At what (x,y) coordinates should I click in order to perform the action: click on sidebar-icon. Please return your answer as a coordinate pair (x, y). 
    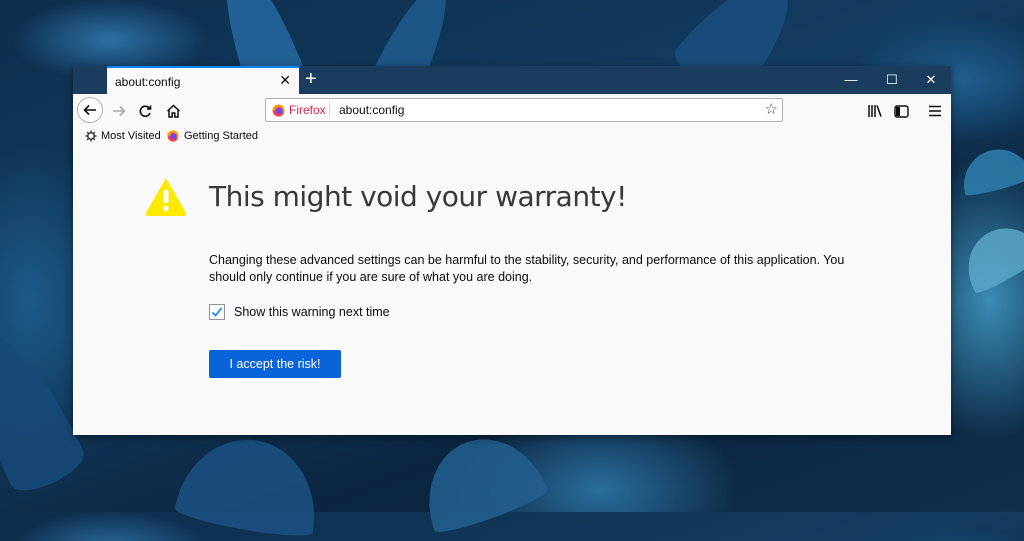
    Looking at the image, I should click on (901, 111).